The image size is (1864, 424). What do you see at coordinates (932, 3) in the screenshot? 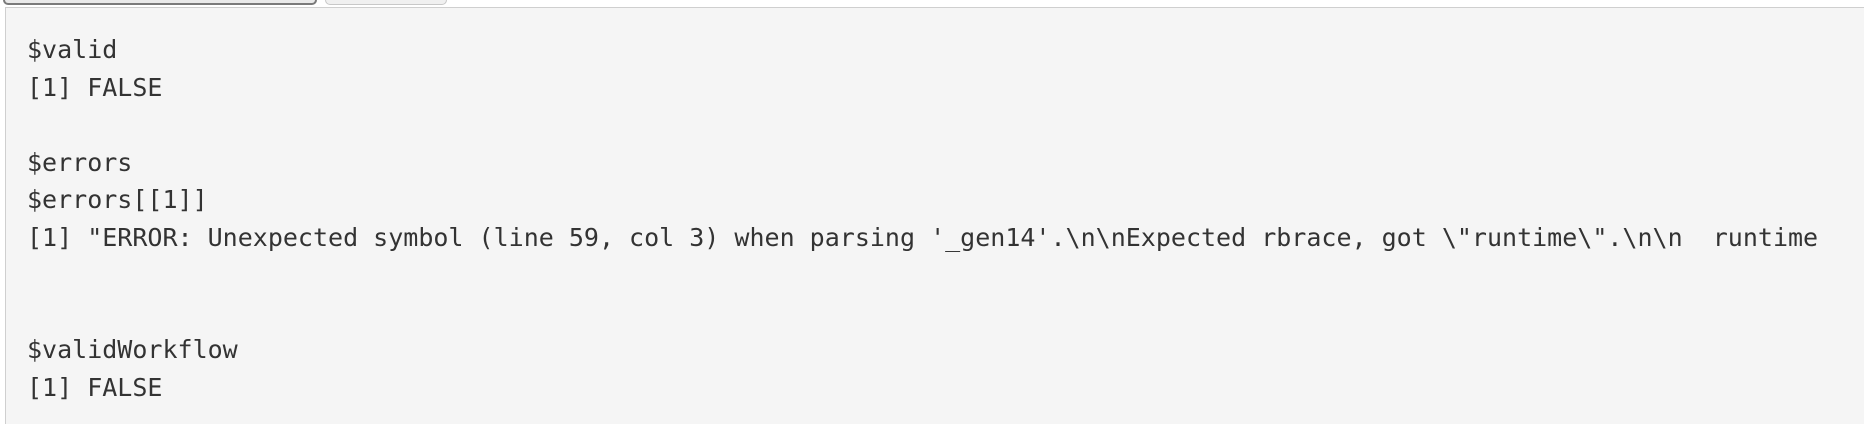
I see `tab-strip` at bounding box center [932, 3].